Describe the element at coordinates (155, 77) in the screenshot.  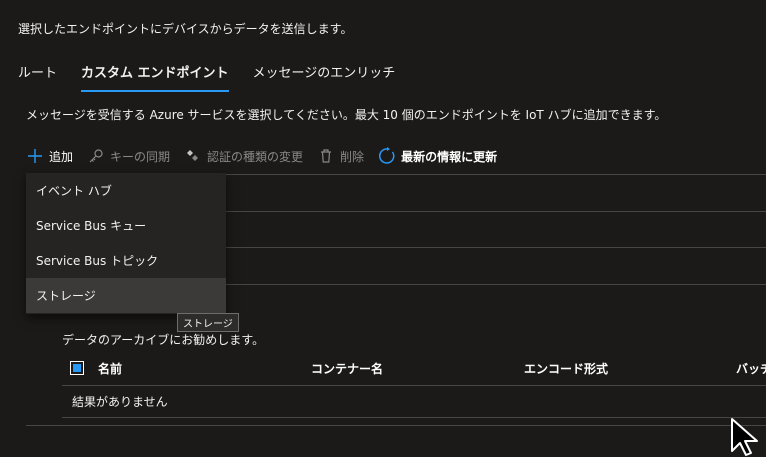
I see `tab-custom-endpoints: カスタム エンドポイント` at that location.